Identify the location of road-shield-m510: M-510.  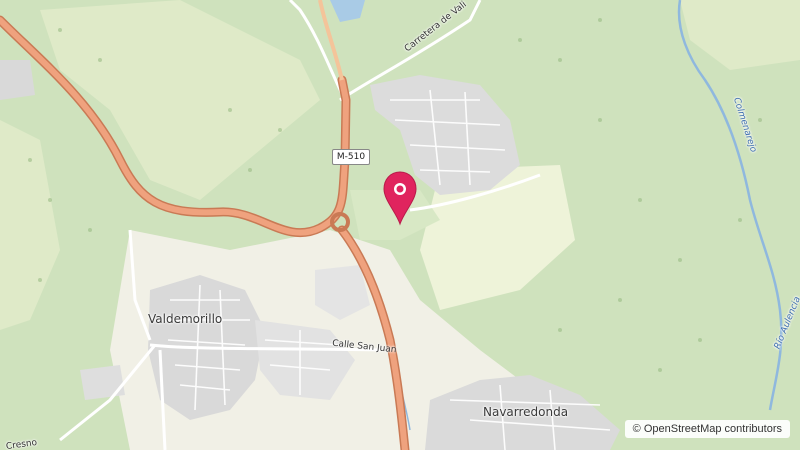
(351, 157).